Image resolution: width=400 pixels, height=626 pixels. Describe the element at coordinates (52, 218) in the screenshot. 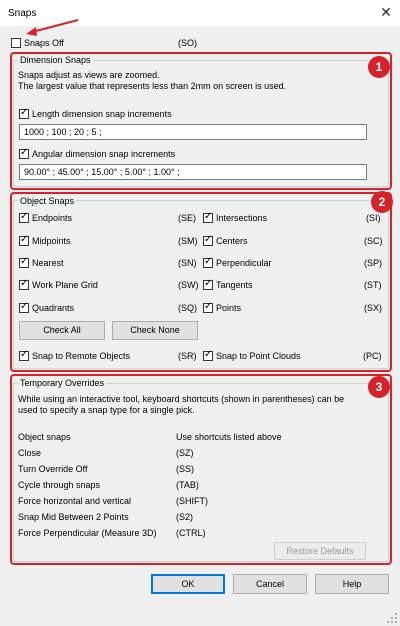

I see `endpoints-label: Endpoints` at that location.